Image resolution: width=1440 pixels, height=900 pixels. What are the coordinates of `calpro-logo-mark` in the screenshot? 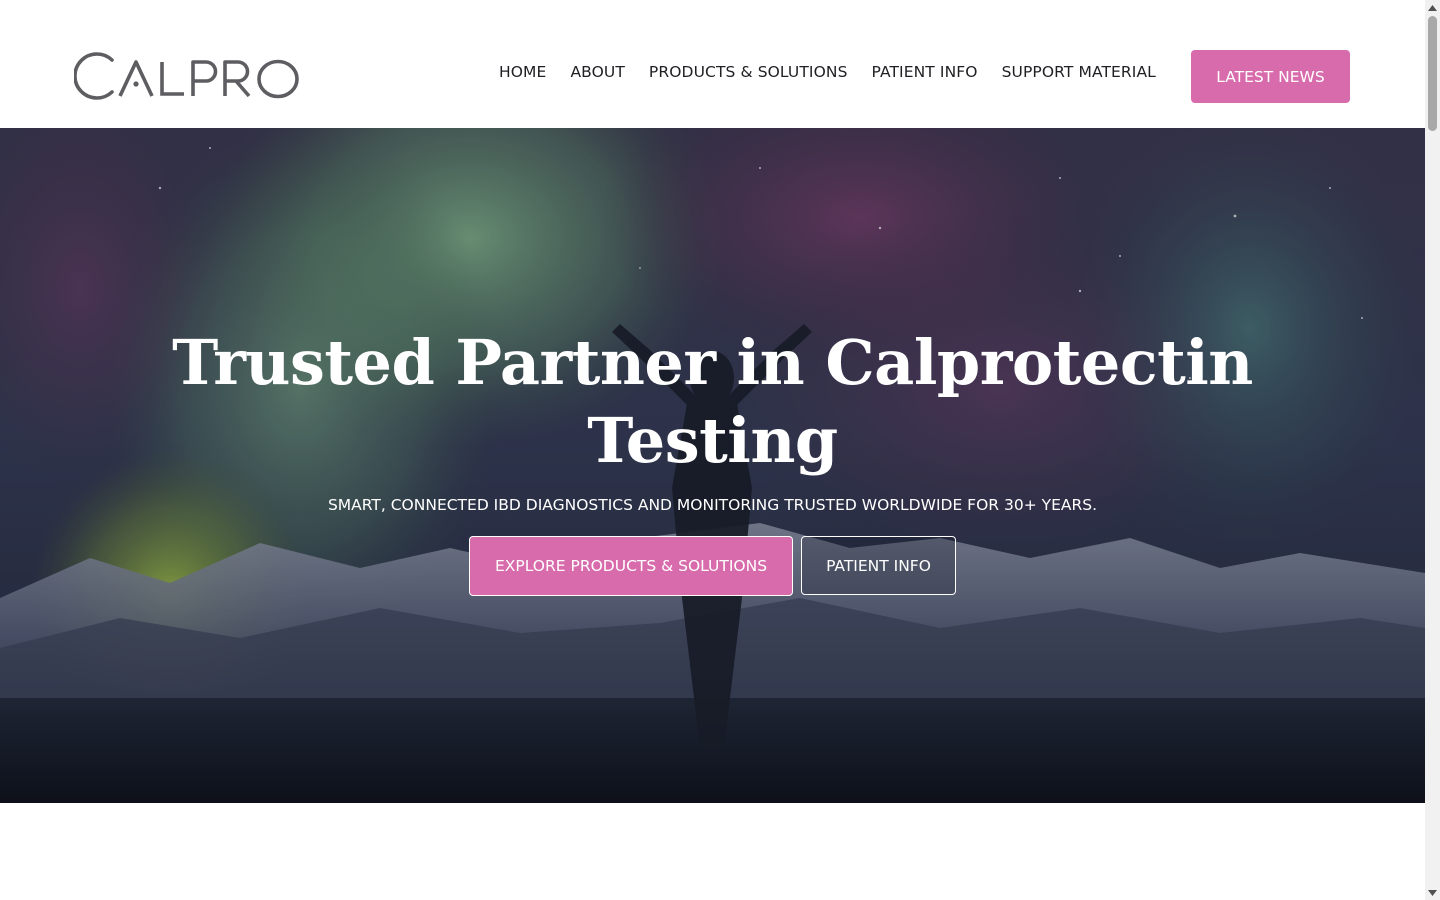 It's located at (186, 76).